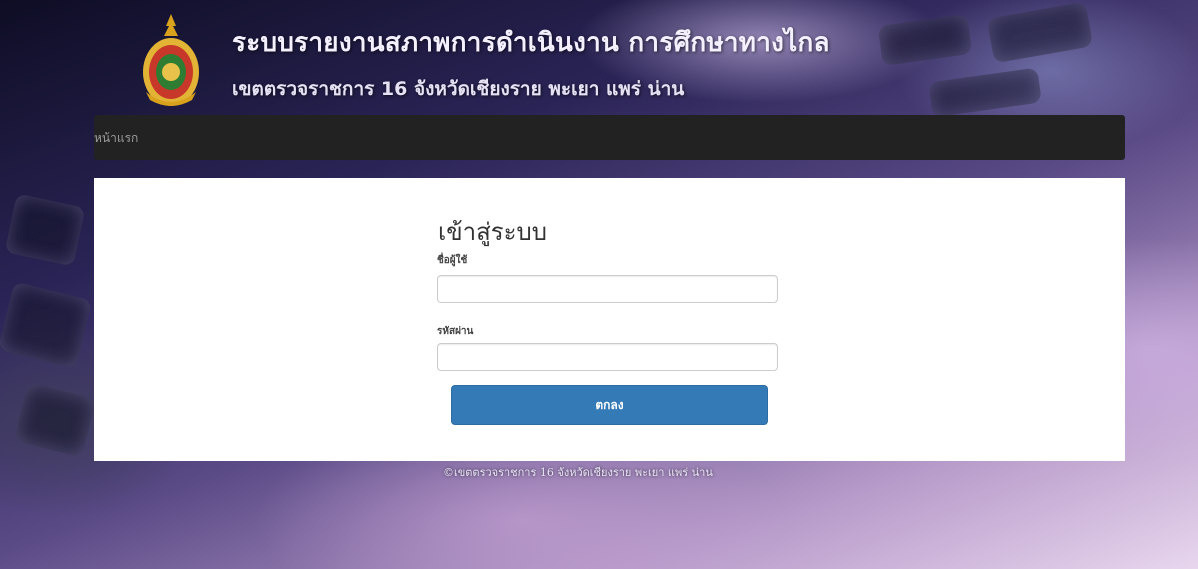 Image resolution: width=1198 pixels, height=569 pixels. I want to click on top-navbar: หน้าแรก, so click(609, 137).